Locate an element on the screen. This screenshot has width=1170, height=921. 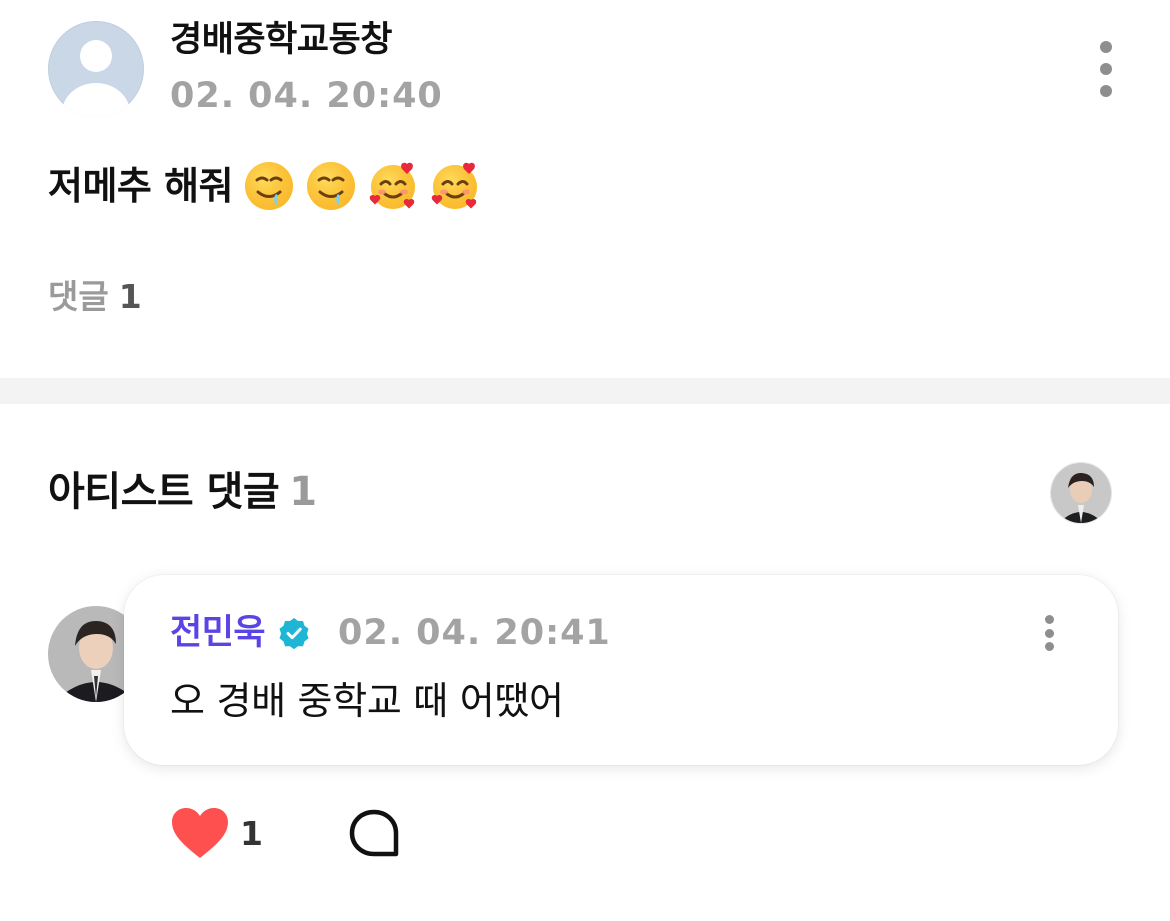
artist-comments-count: 1 is located at coordinates (303, 492).